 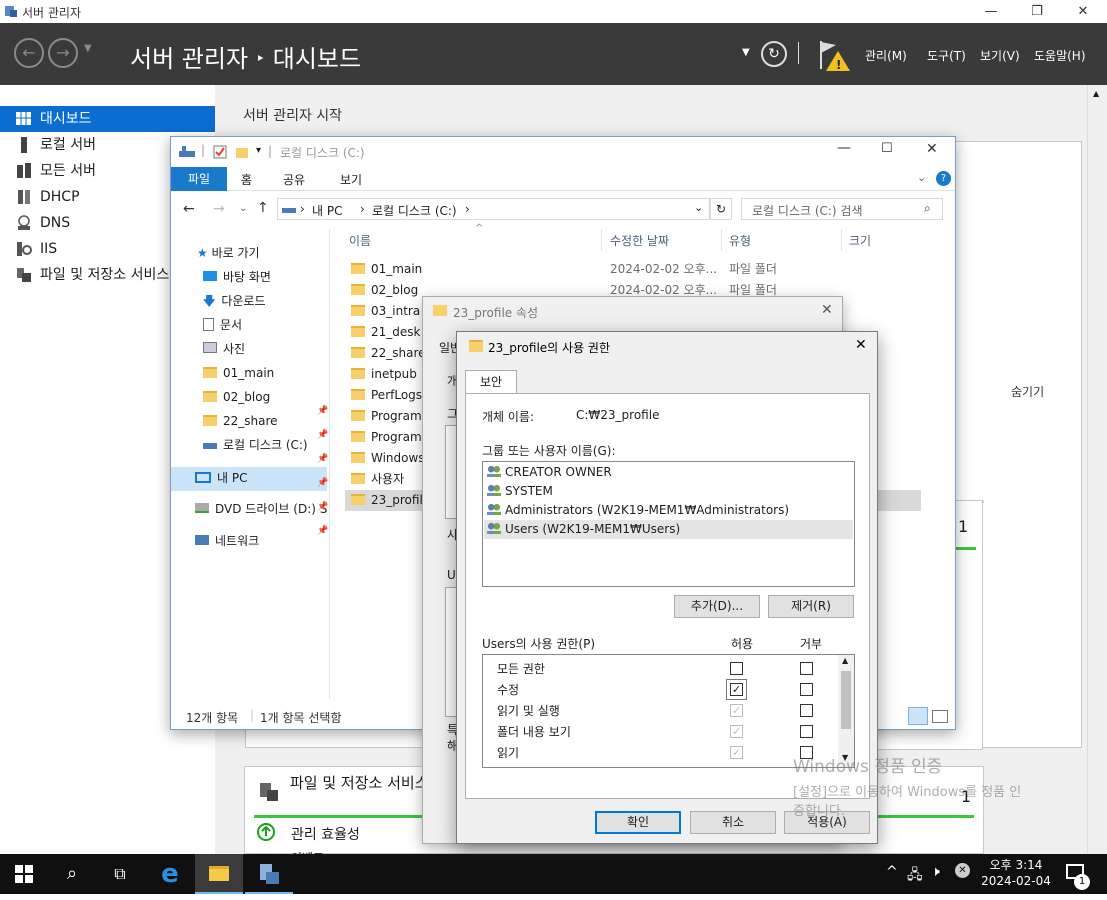 What do you see at coordinates (388, 458) in the screenshot?
I see `file-row: Windows` at bounding box center [388, 458].